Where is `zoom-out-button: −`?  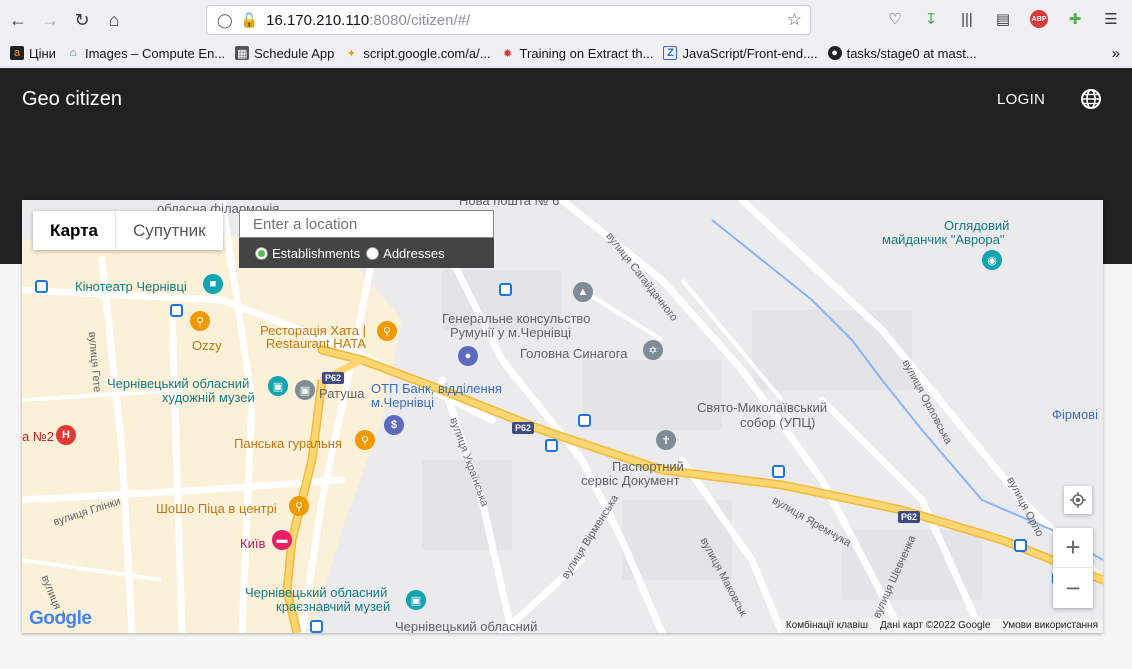
zoom-out-button: − is located at coordinates (1073, 588).